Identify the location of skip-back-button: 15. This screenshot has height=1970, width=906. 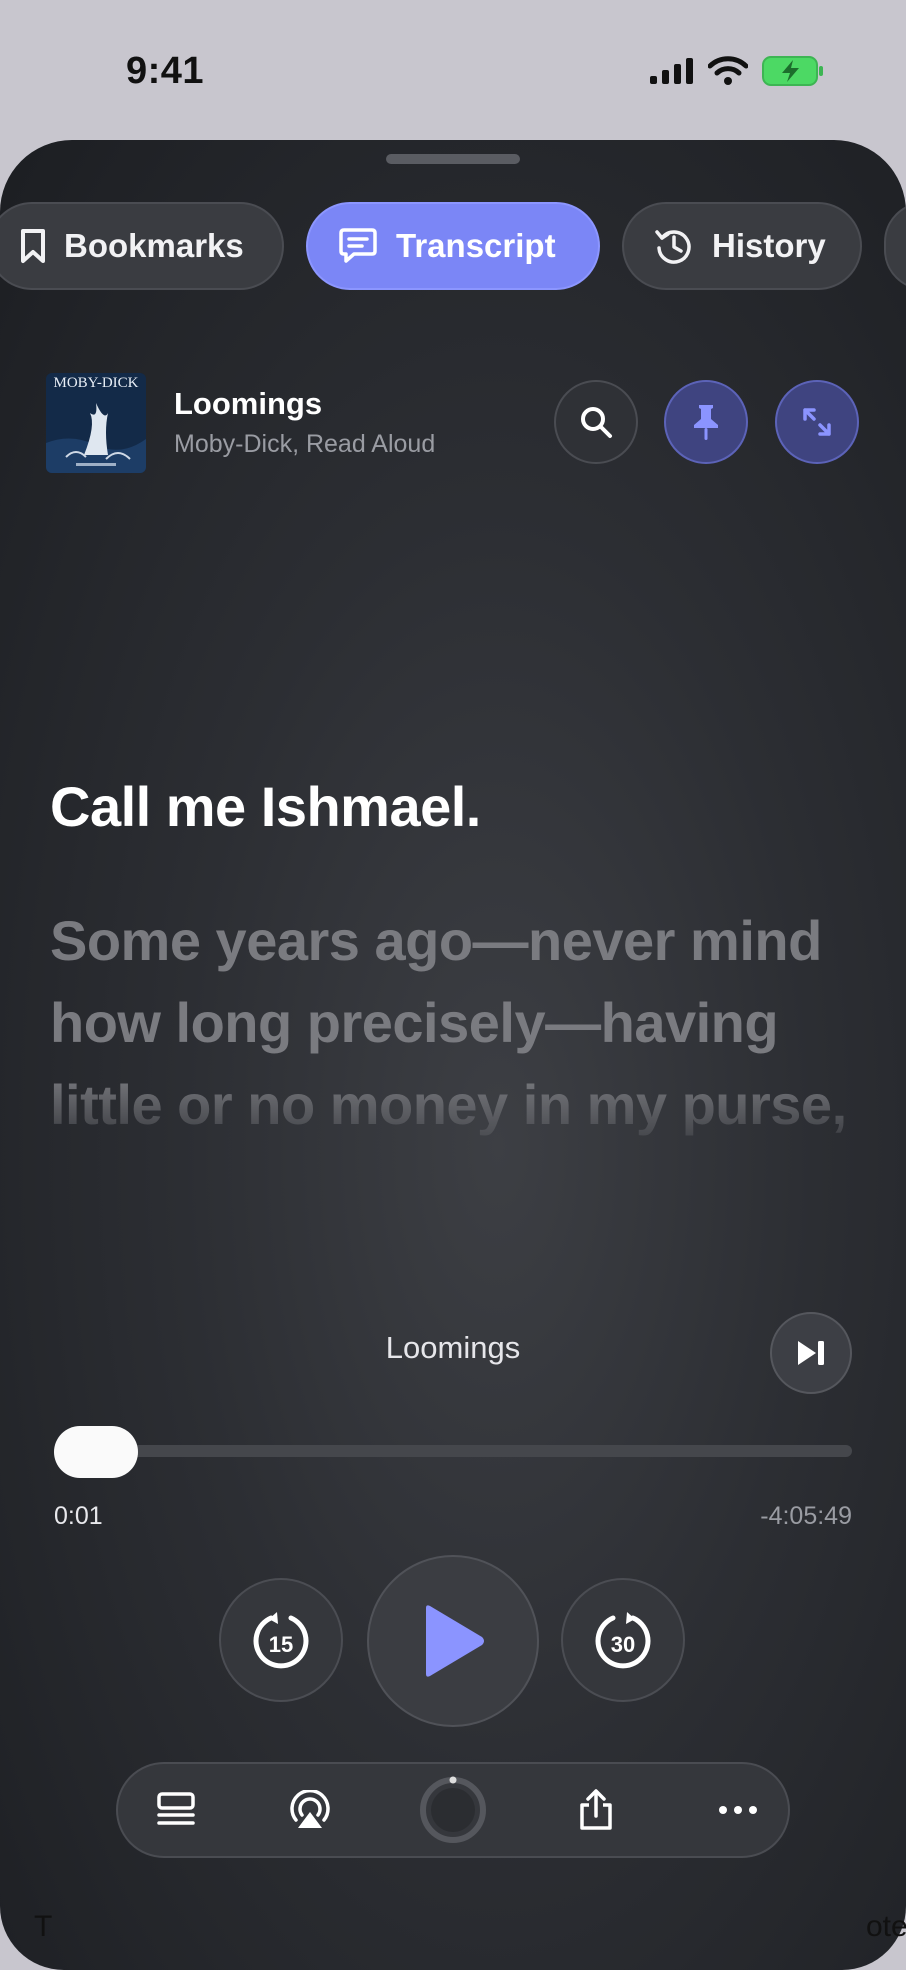
(281, 1640).